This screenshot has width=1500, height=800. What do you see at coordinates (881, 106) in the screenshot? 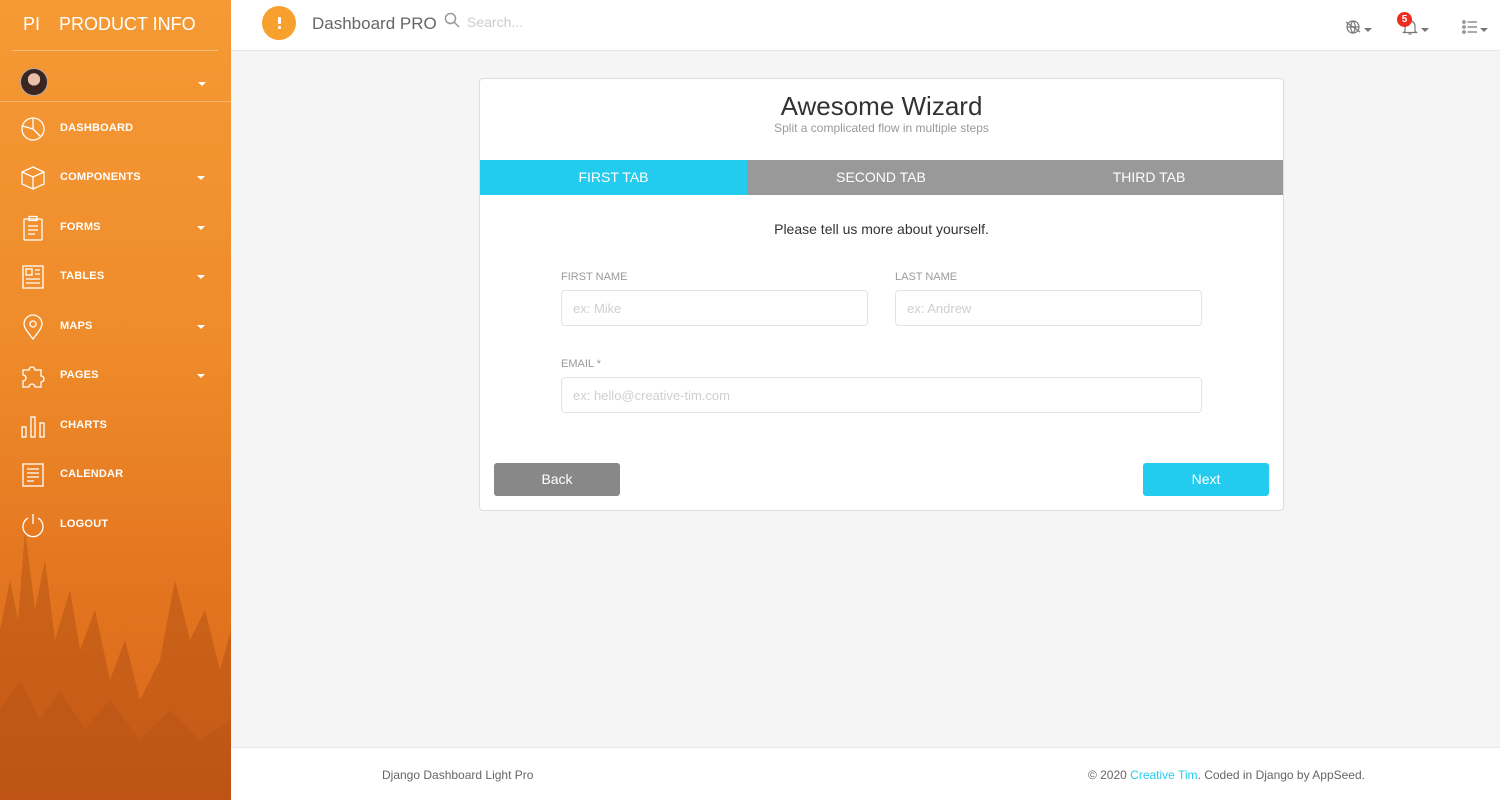
I see `wizard-title: Awesome Wizard` at bounding box center [881, 106].